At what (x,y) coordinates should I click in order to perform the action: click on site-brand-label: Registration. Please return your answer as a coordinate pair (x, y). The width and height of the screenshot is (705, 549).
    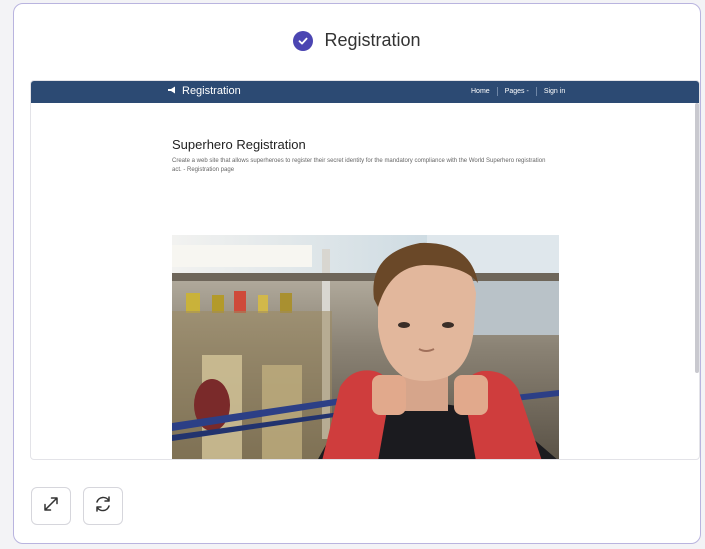
    Looking at the image, I should click on (211, 91).